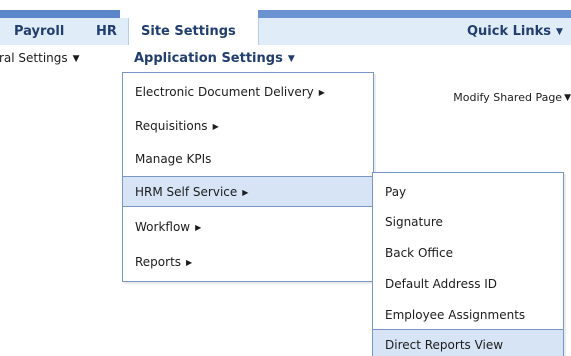 This screenshot has height=356, width=571. I want to click on menu-item-label: Electronic Document Delivery, so click(224, 92).